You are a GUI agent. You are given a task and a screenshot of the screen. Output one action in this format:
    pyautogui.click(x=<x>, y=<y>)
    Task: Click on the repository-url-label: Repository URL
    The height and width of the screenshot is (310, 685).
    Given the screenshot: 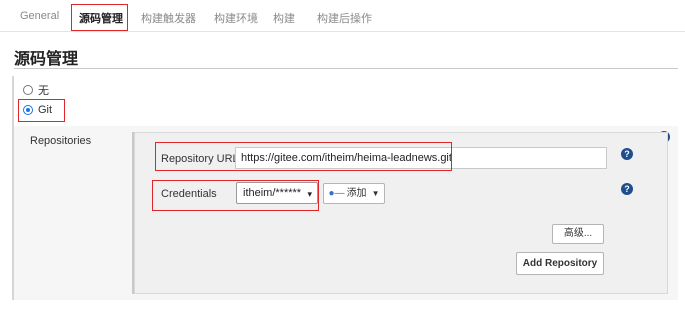 What is the action you would take?
    pyautogui.click(x=200, y=159)
    